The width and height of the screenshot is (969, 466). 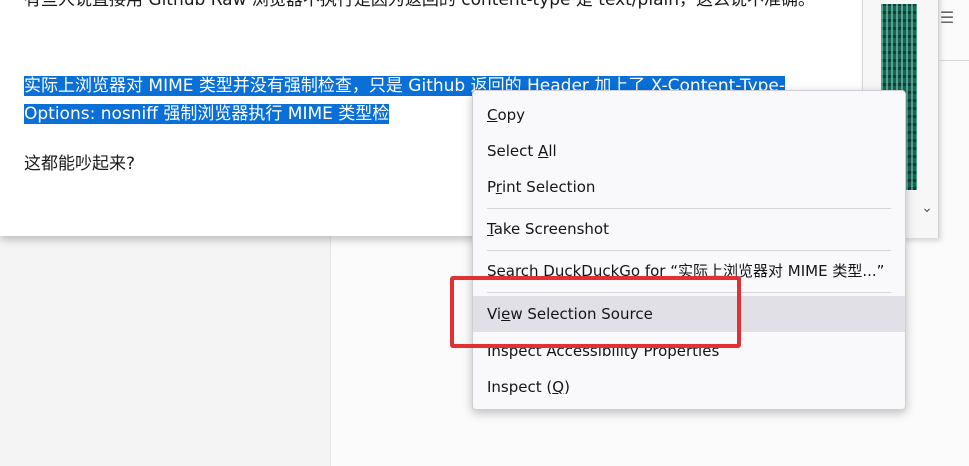 I want to click on menu-item-take-screenshot: Take Screenshot, so click(x=689, y=229).